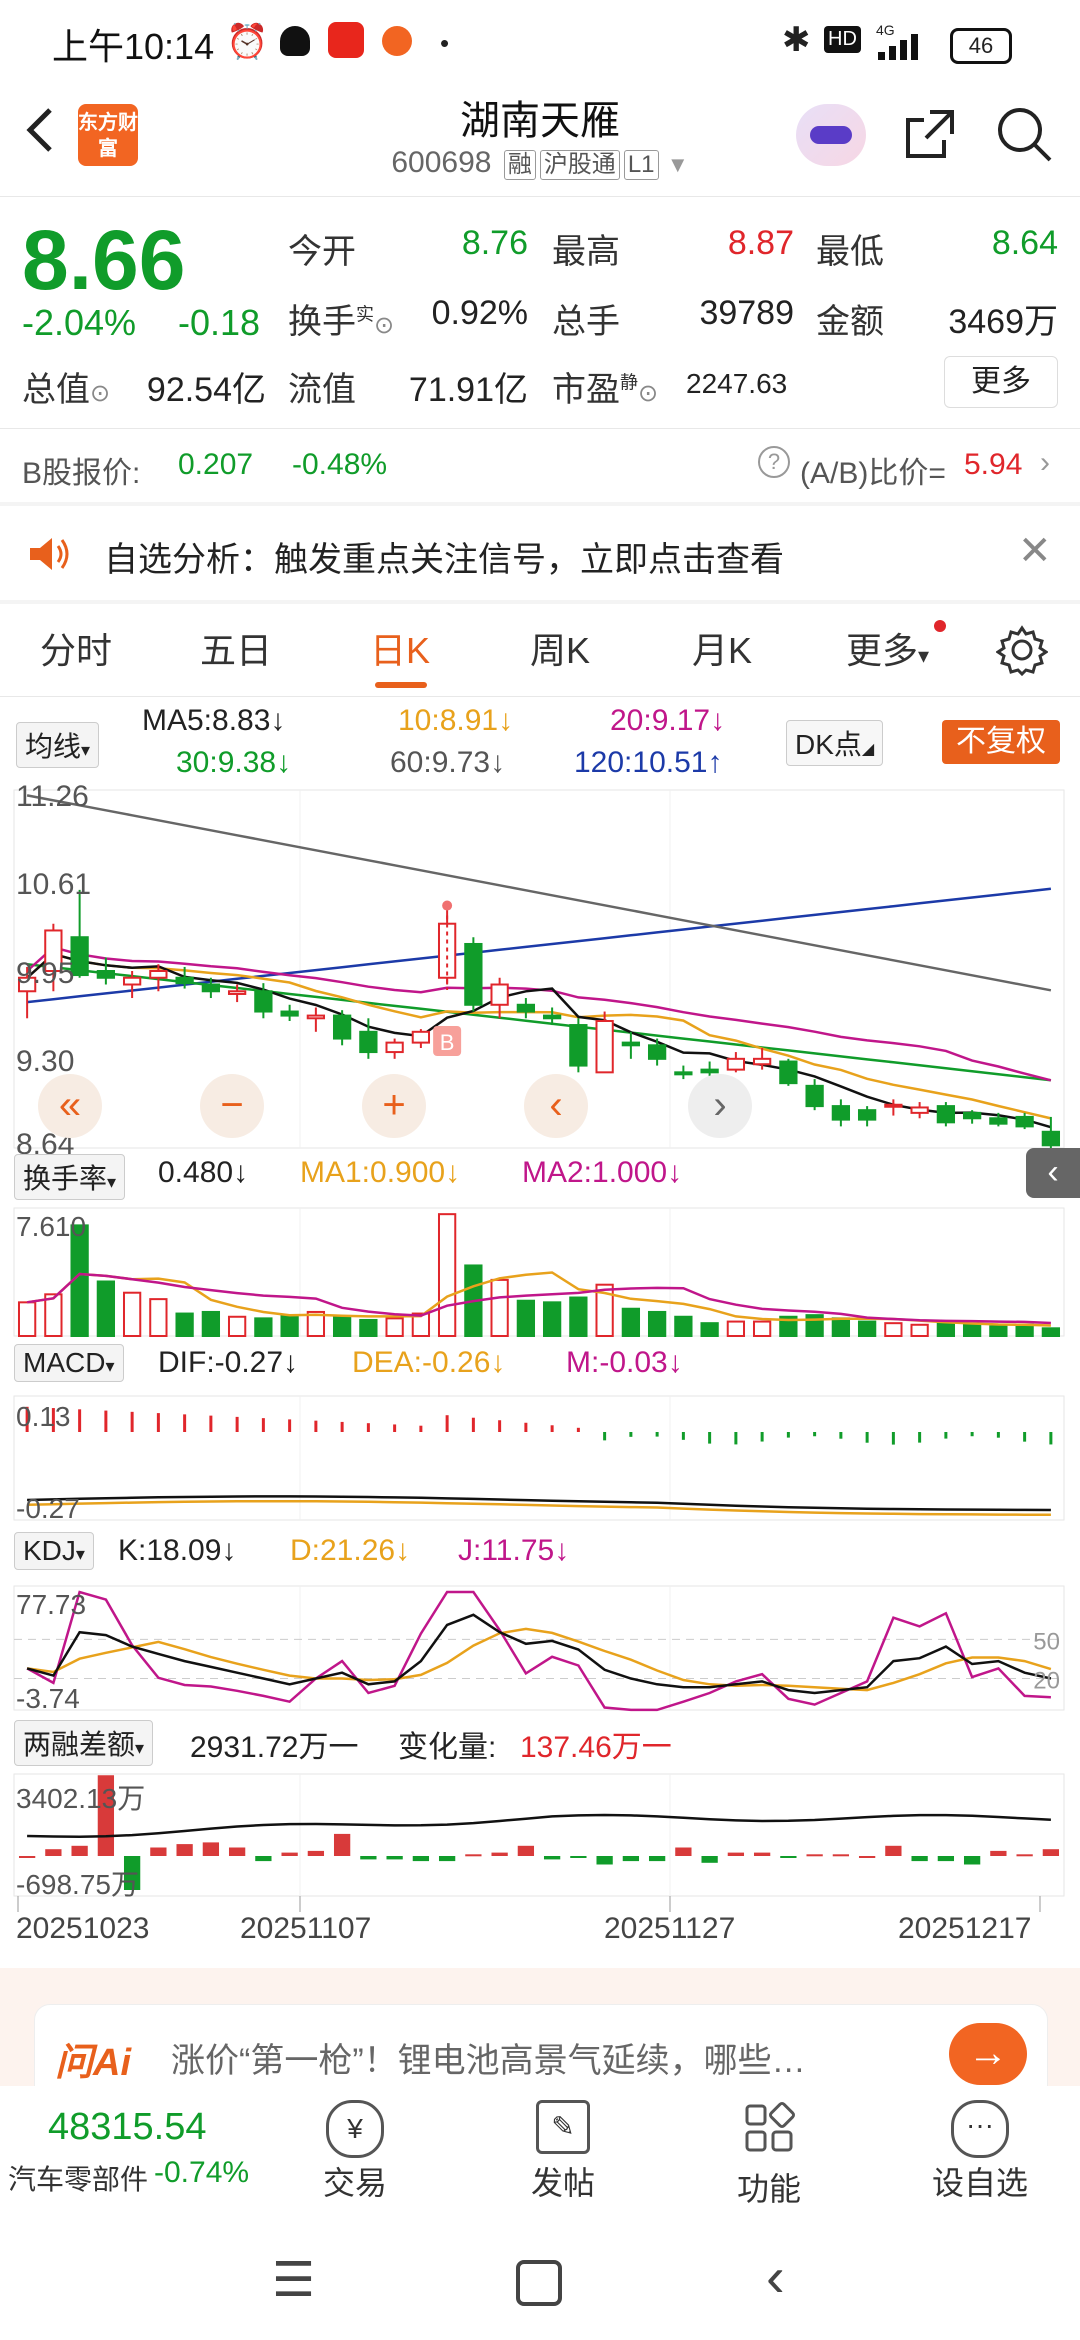 The height and width of the screenshot is (2340, 1080). I want to click on index-pct: -0.74%, so click(201, 2173).